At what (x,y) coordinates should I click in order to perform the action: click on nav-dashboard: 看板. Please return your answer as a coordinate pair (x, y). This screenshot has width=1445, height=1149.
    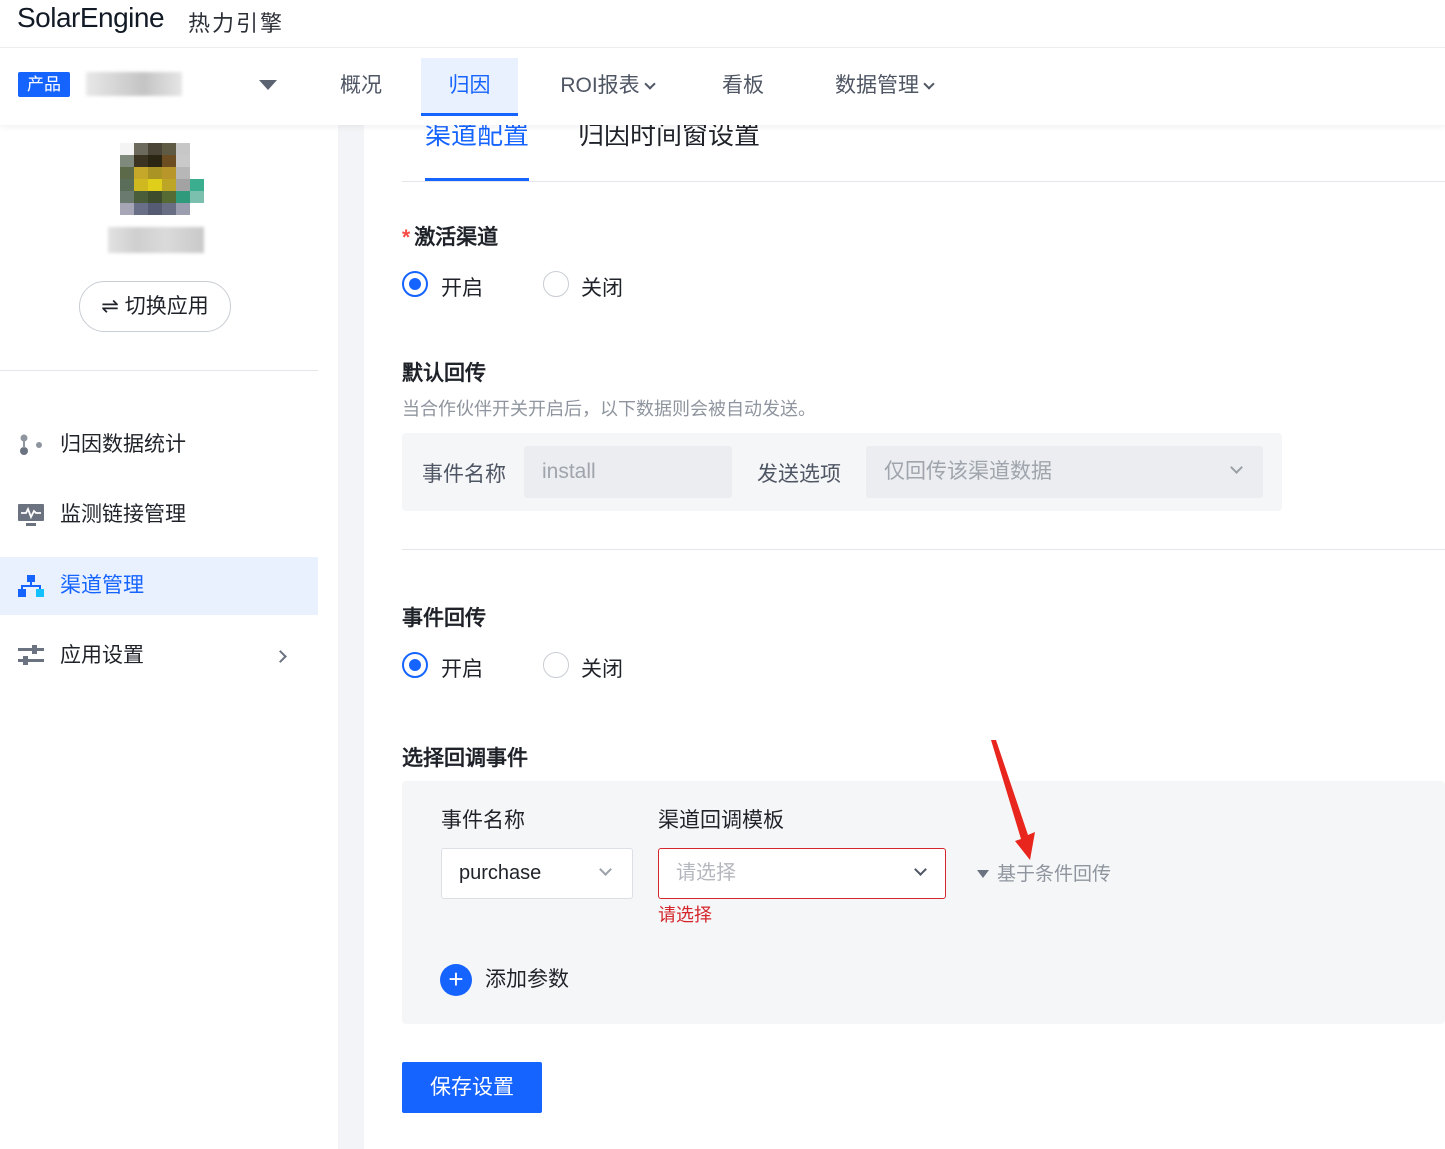
    Looking at the image, I should click on (743, 87).